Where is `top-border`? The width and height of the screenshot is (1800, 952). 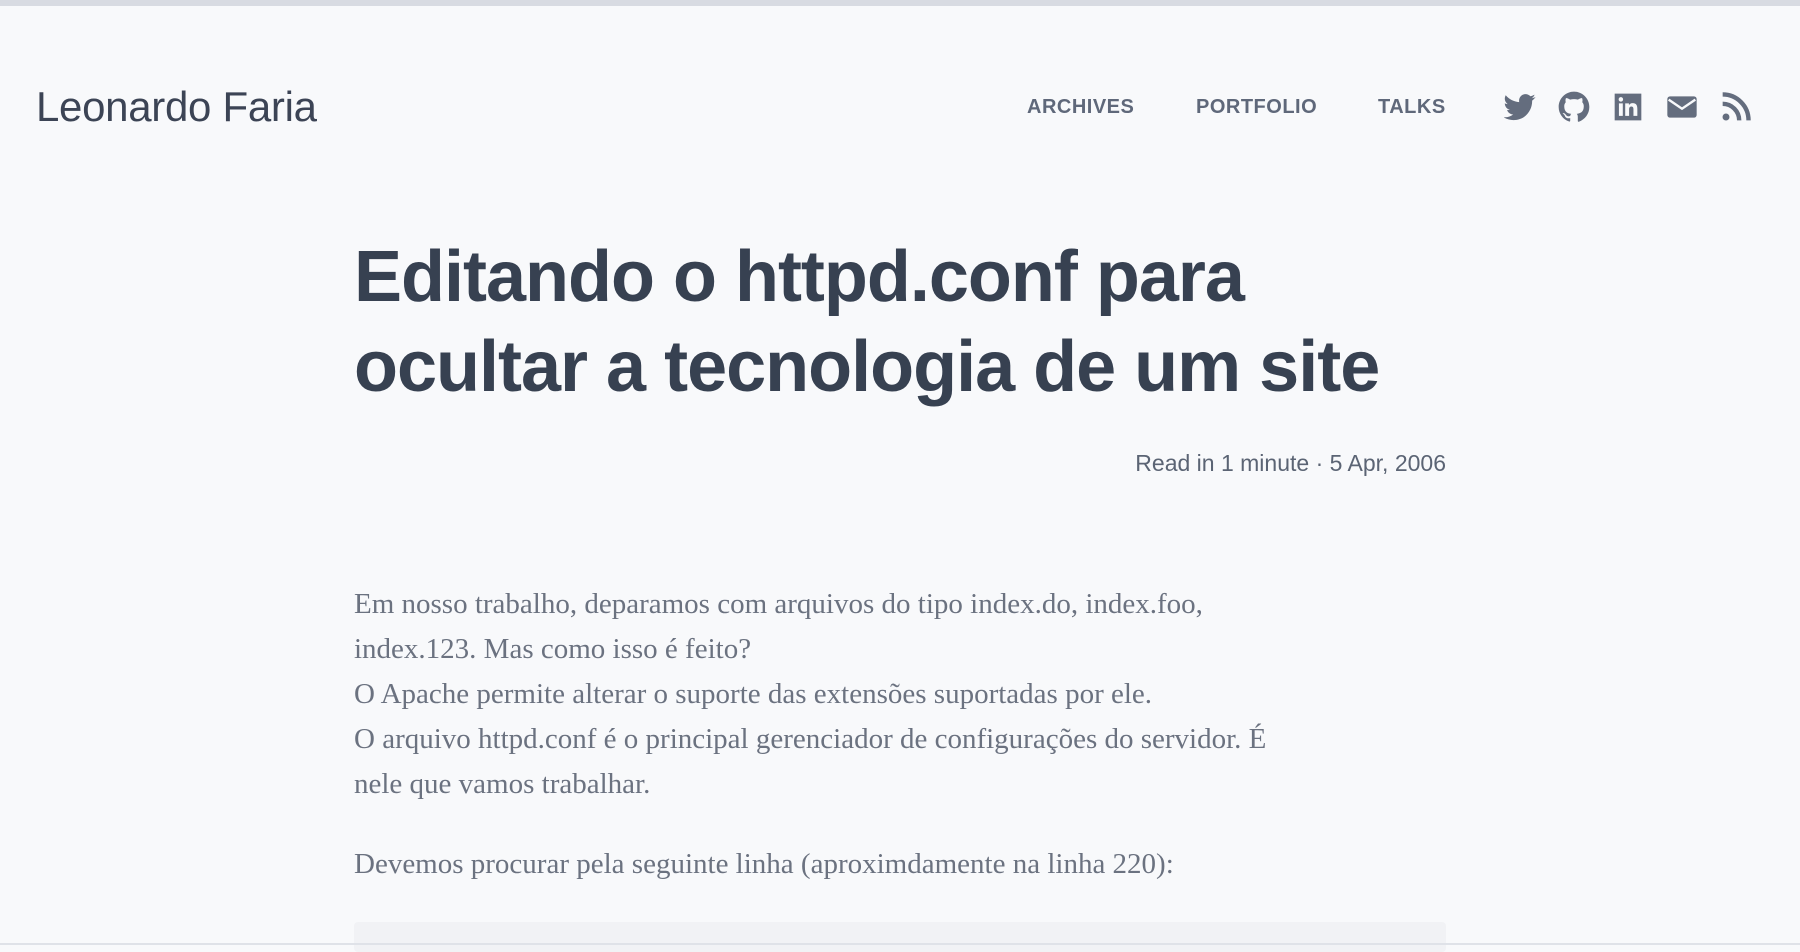
top-border is located at coordinates (900, 3).